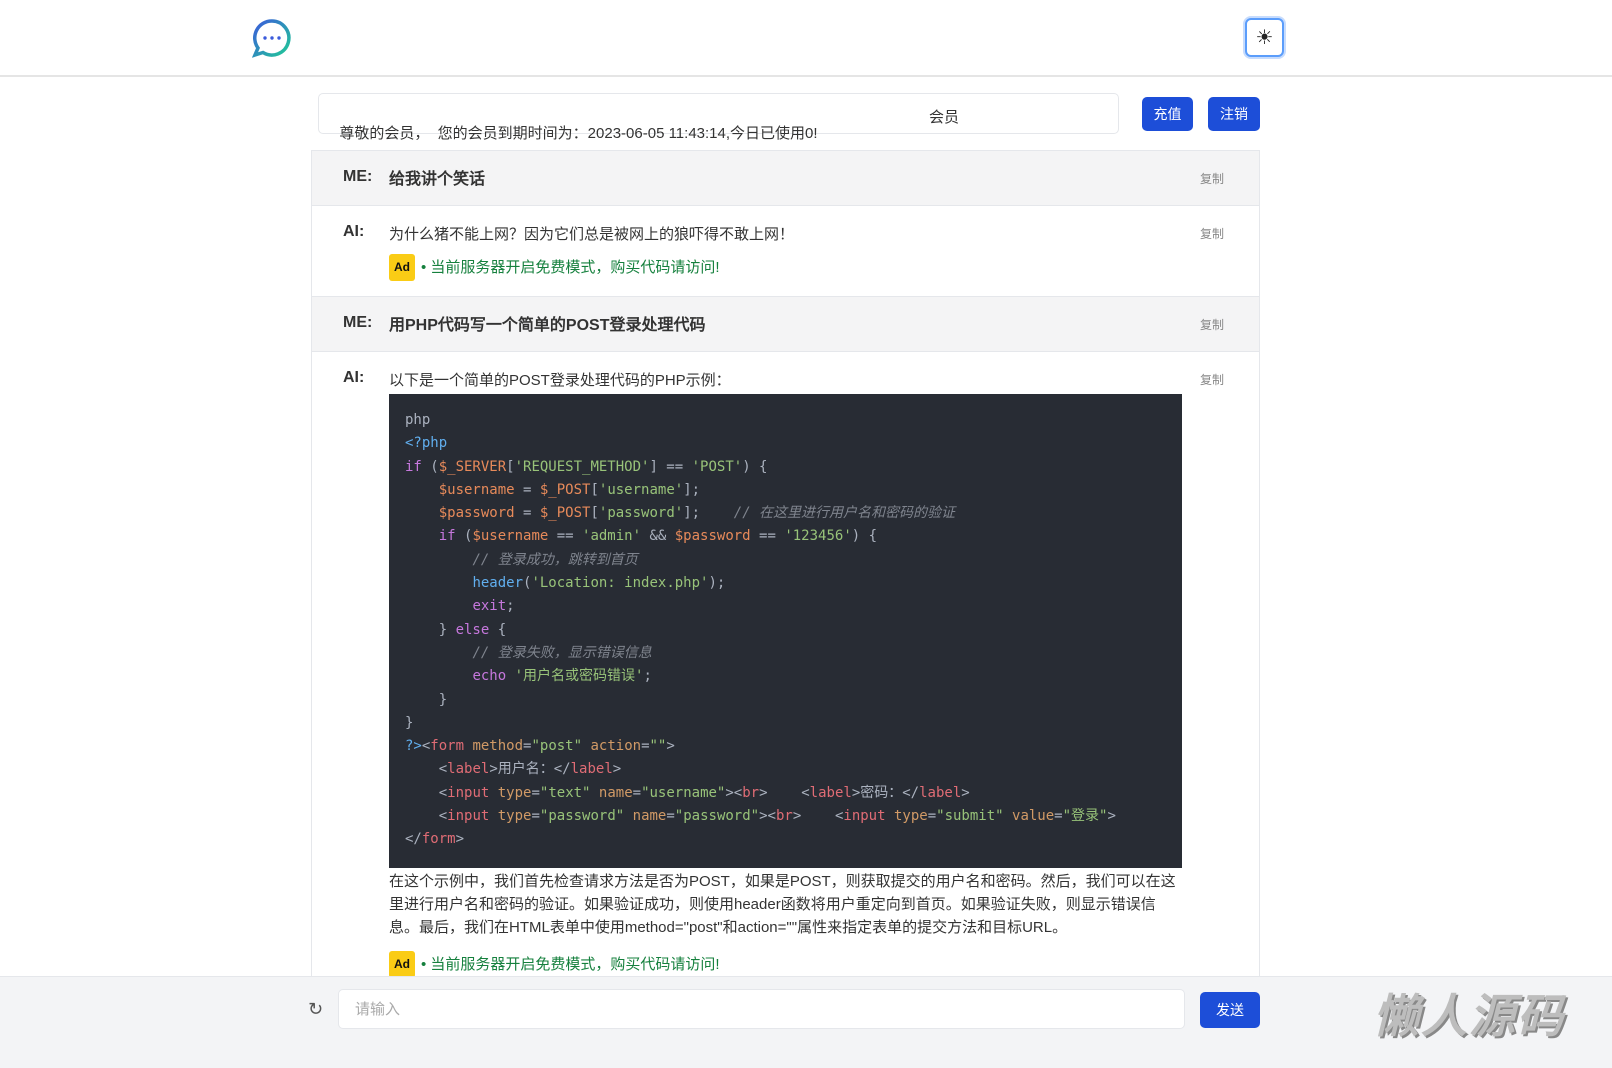 This screenshot has height=1068, width=1612. What do you see at coordinates (555, 559) in the screenshot?
I see `code-token: // 登录成功，跳转到首页` at bounding box center [555, 559].